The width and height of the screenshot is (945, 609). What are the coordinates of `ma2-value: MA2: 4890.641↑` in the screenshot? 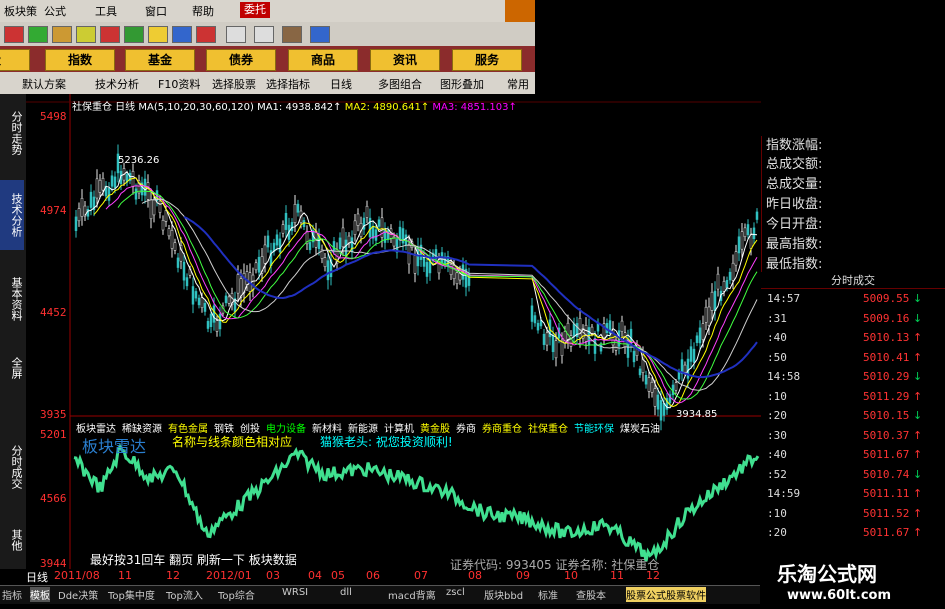 It's located at (387, 107).